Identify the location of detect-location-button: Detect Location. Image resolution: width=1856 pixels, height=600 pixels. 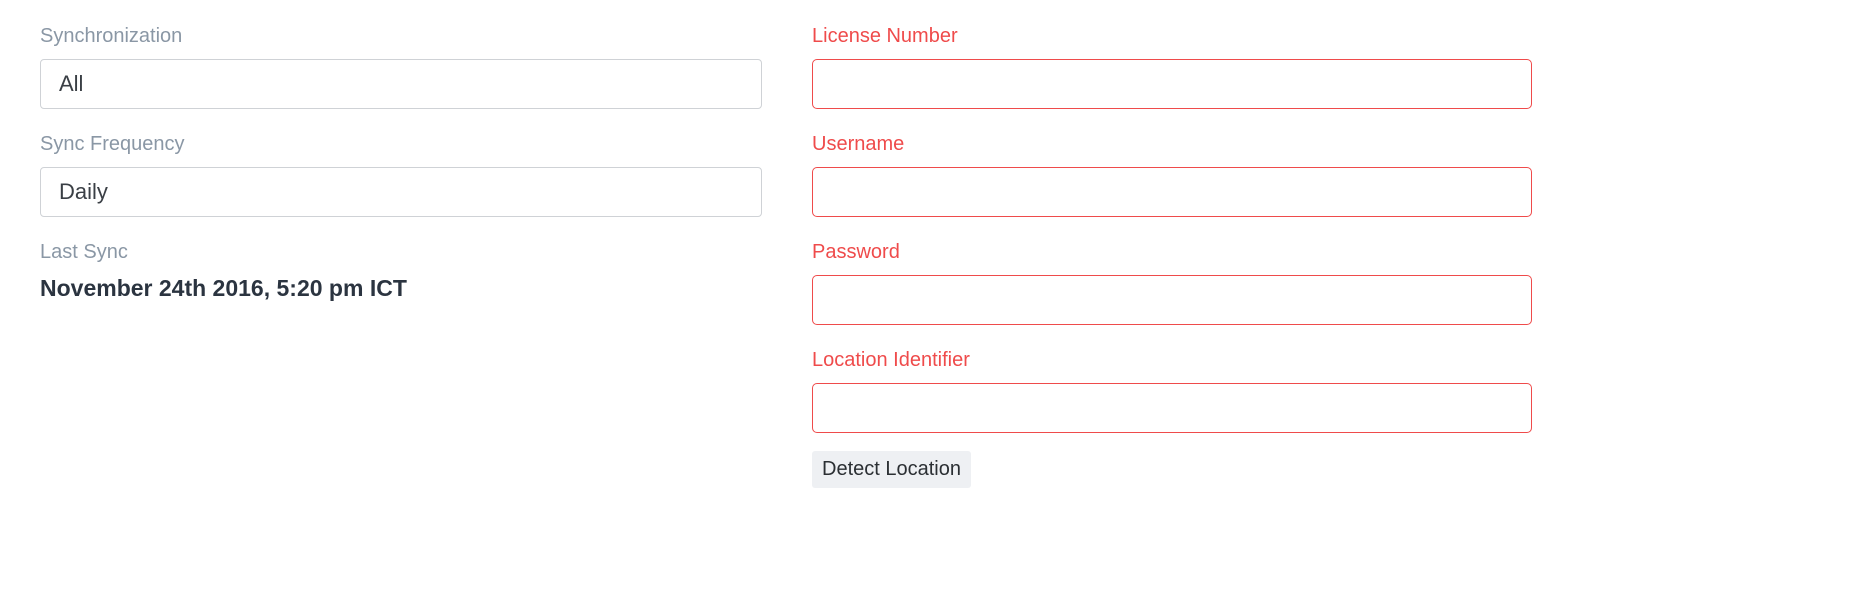
(891, 469).